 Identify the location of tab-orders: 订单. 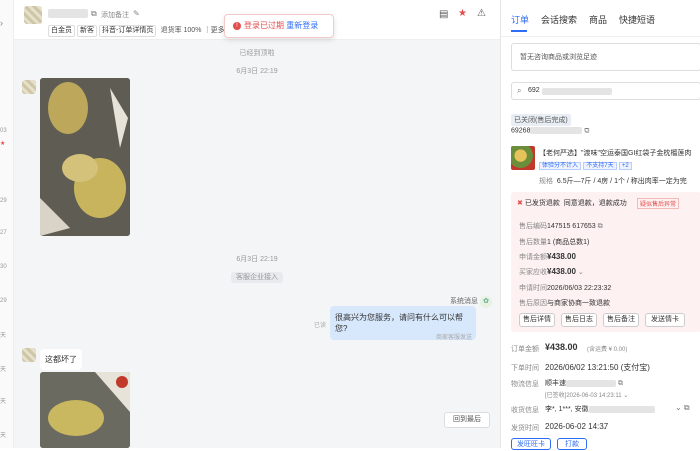
(520, 20).